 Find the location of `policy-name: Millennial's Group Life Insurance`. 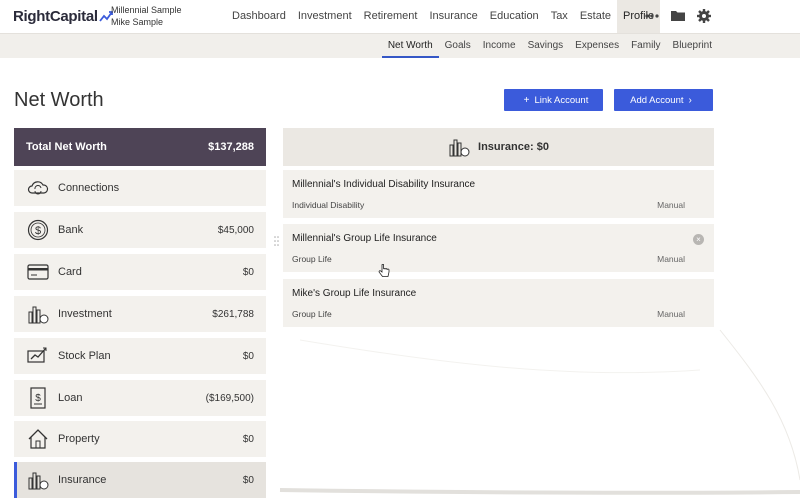

policy-name: Millennial's Group Life Insurance is located at coordinates (364, 238).